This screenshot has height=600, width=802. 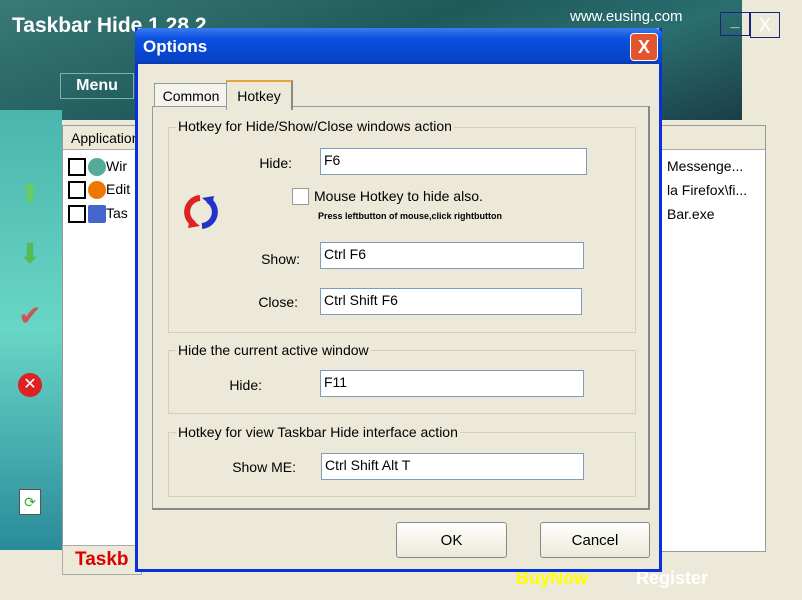 I want to click on status-text: Taskb, so click(x=102, y=560).